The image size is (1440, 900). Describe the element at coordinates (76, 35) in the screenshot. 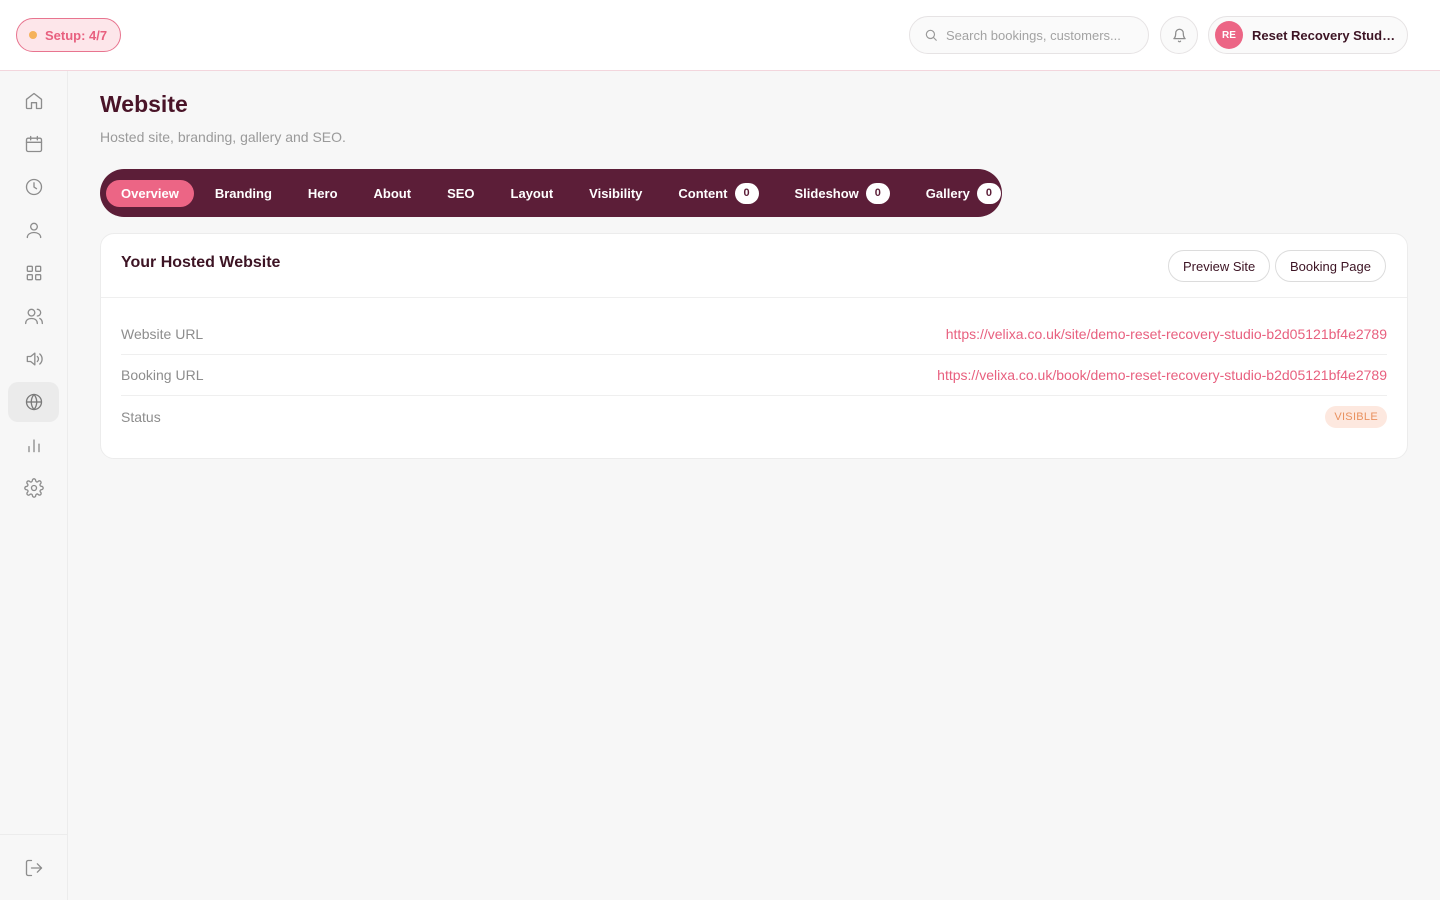

I see `setup-progress-label: Setup: 4/7` at that location.